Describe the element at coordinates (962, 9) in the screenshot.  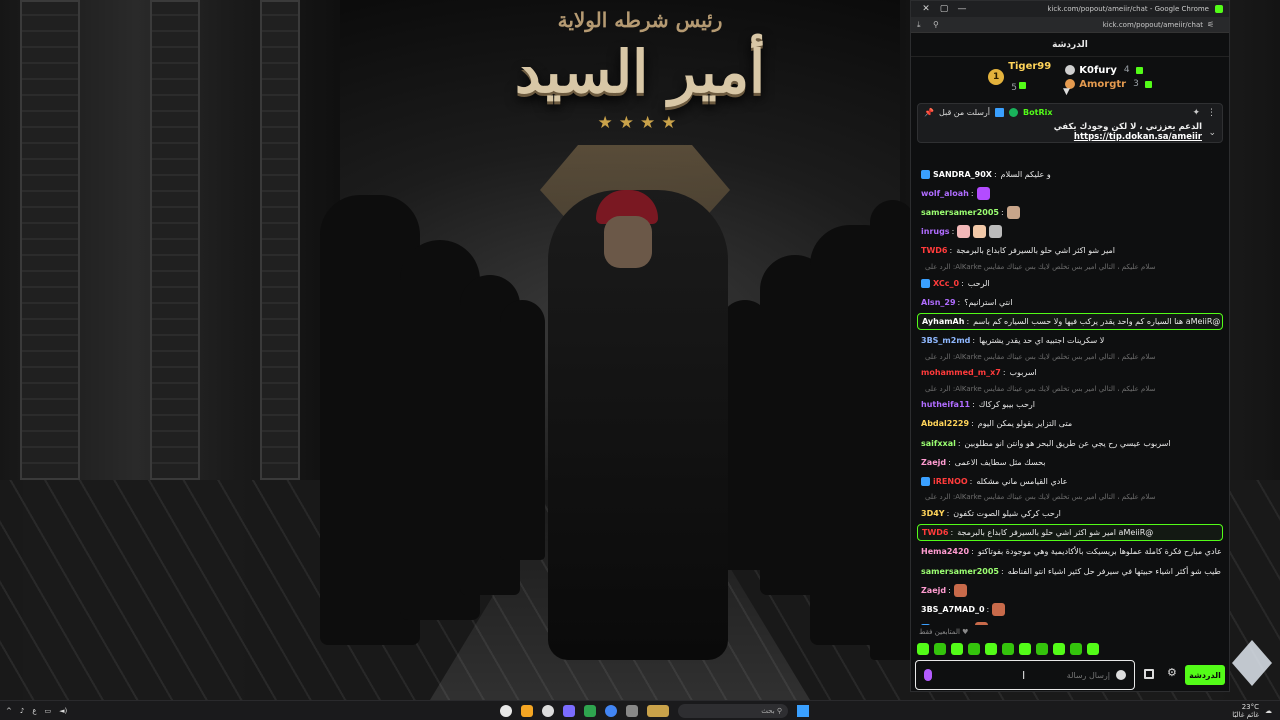
I see `minimize-icon: —` at that location.